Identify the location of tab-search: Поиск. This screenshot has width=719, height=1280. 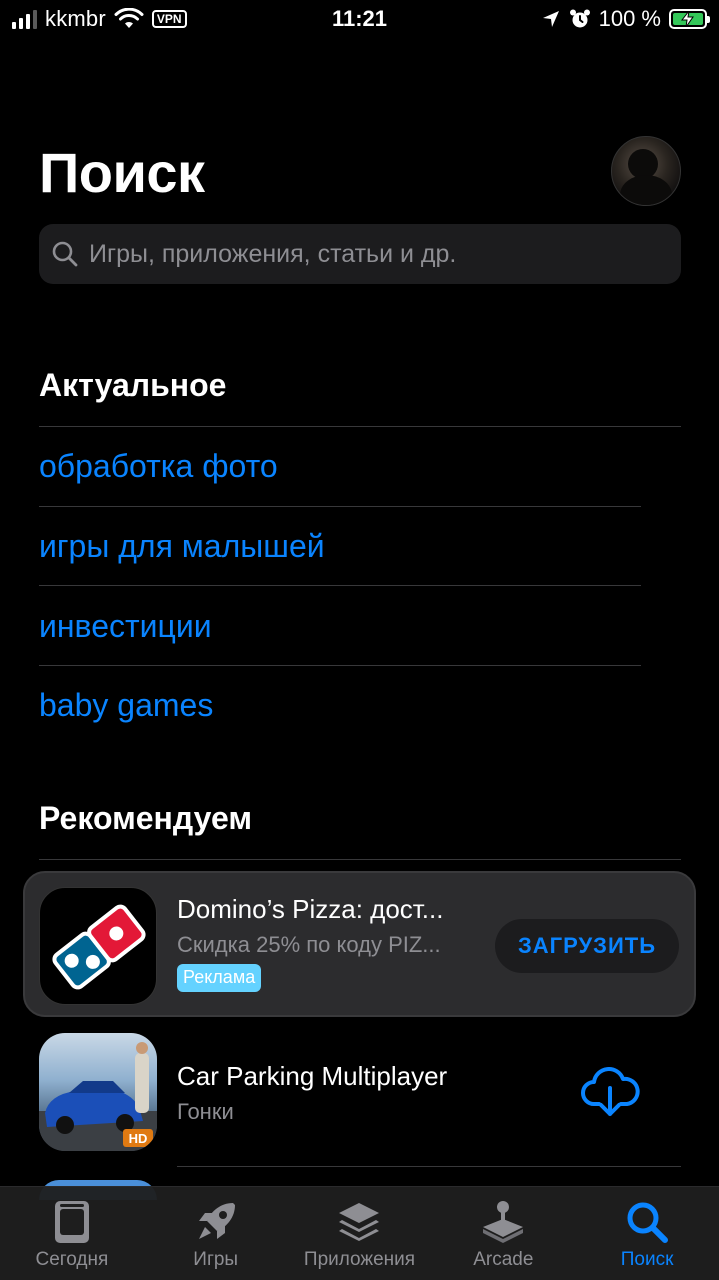
(647, 1233).